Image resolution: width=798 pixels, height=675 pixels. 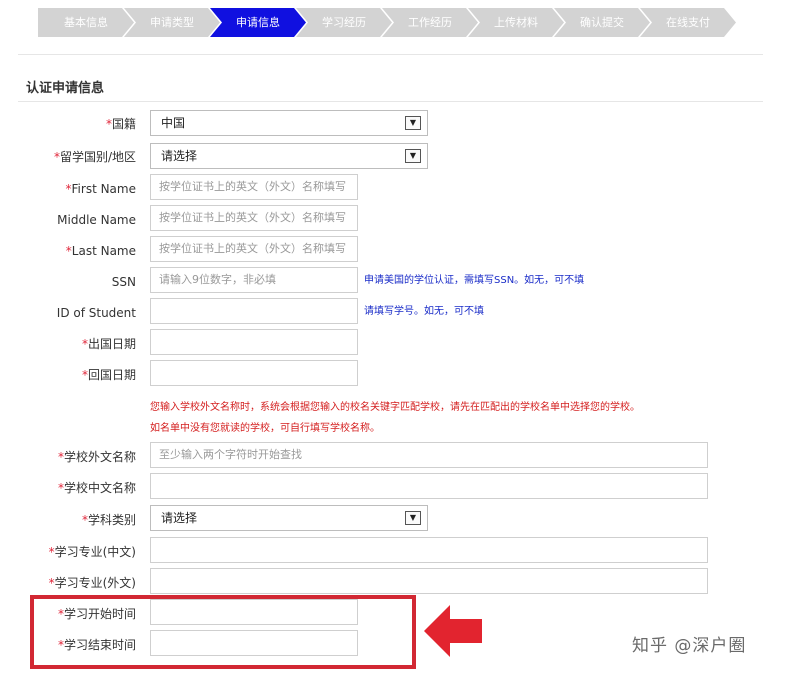 I want to click on subject-category-select: 请选择 ▼, so click(x=289, y=518).